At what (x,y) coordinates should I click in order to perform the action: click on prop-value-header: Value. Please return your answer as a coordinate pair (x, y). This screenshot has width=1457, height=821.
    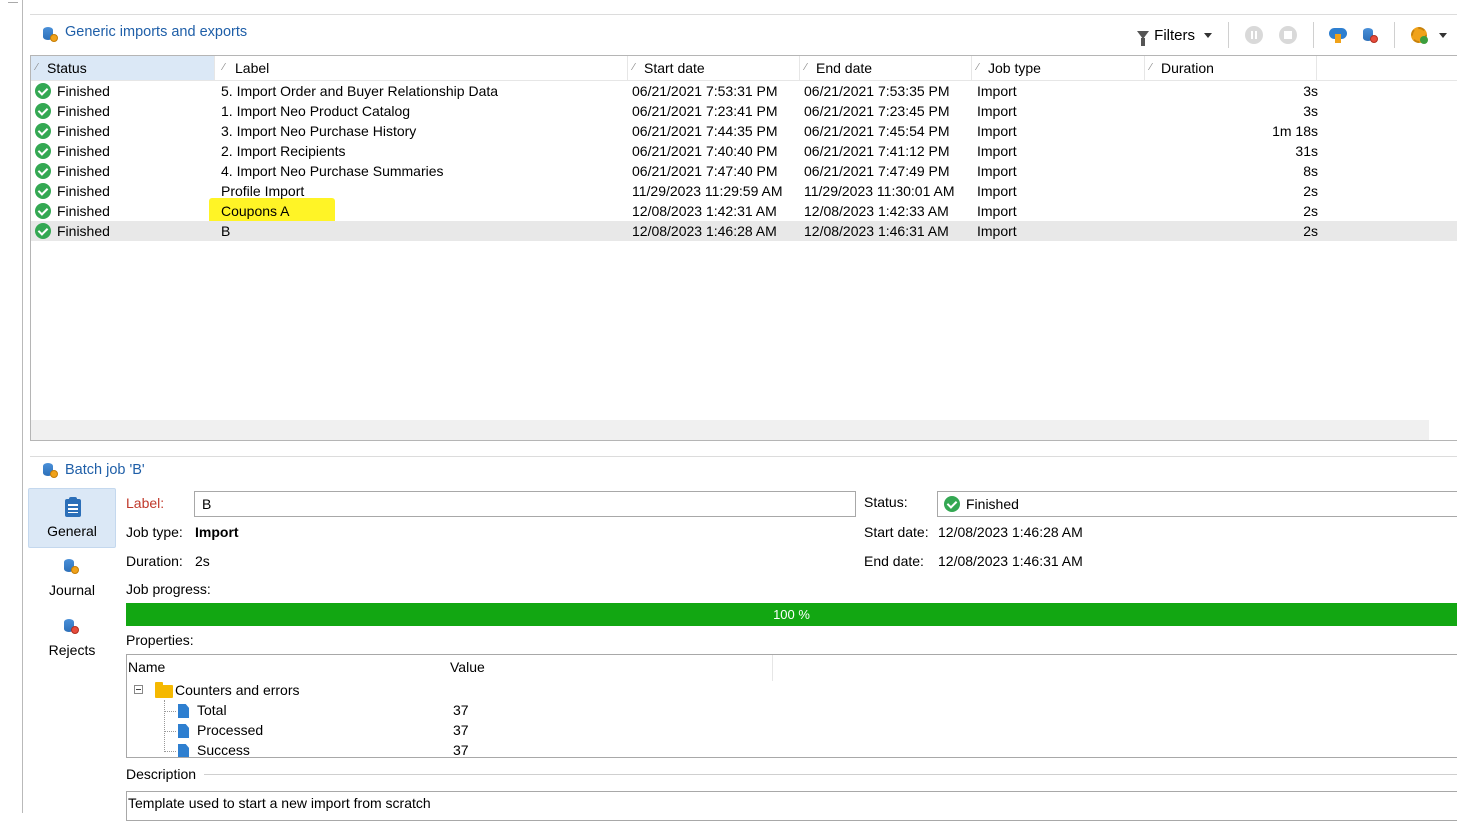
    Looking at the image, I should click on (467, 667).